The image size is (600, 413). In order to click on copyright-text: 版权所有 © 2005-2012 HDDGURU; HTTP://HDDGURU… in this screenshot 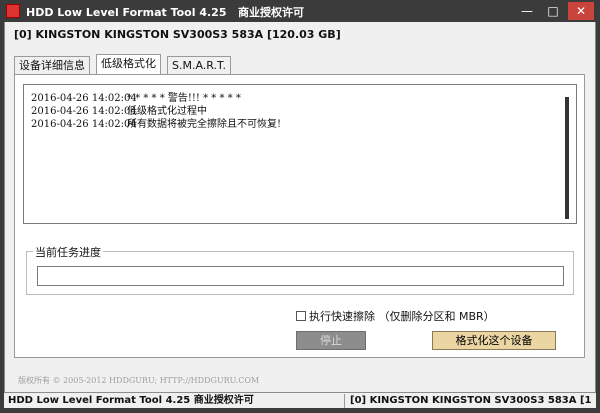, I will do `click(139, 380)`.